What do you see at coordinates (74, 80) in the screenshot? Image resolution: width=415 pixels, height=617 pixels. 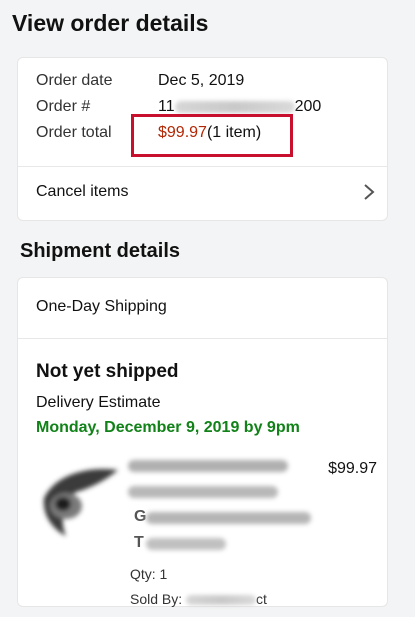 I see `order-date-label: Order date` at bounding box center [74, 80].